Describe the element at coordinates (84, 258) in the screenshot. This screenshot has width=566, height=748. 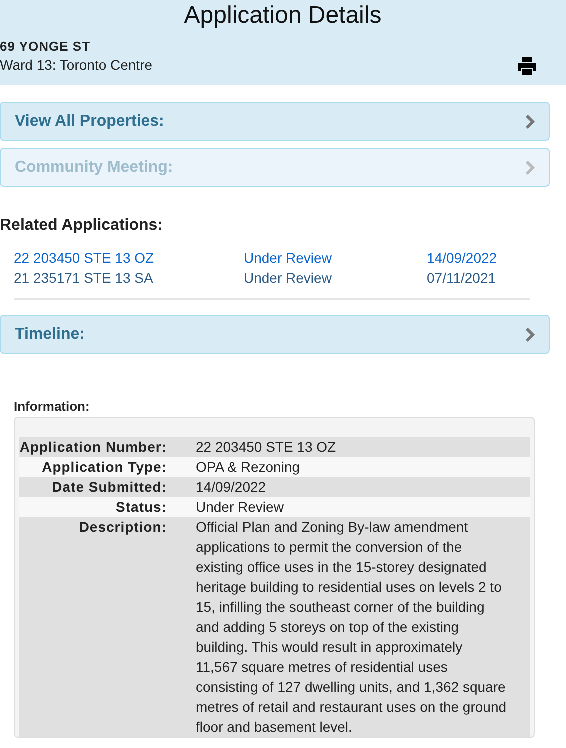
I see `application-link: 22 203450 STE 13 OZ` at that location.